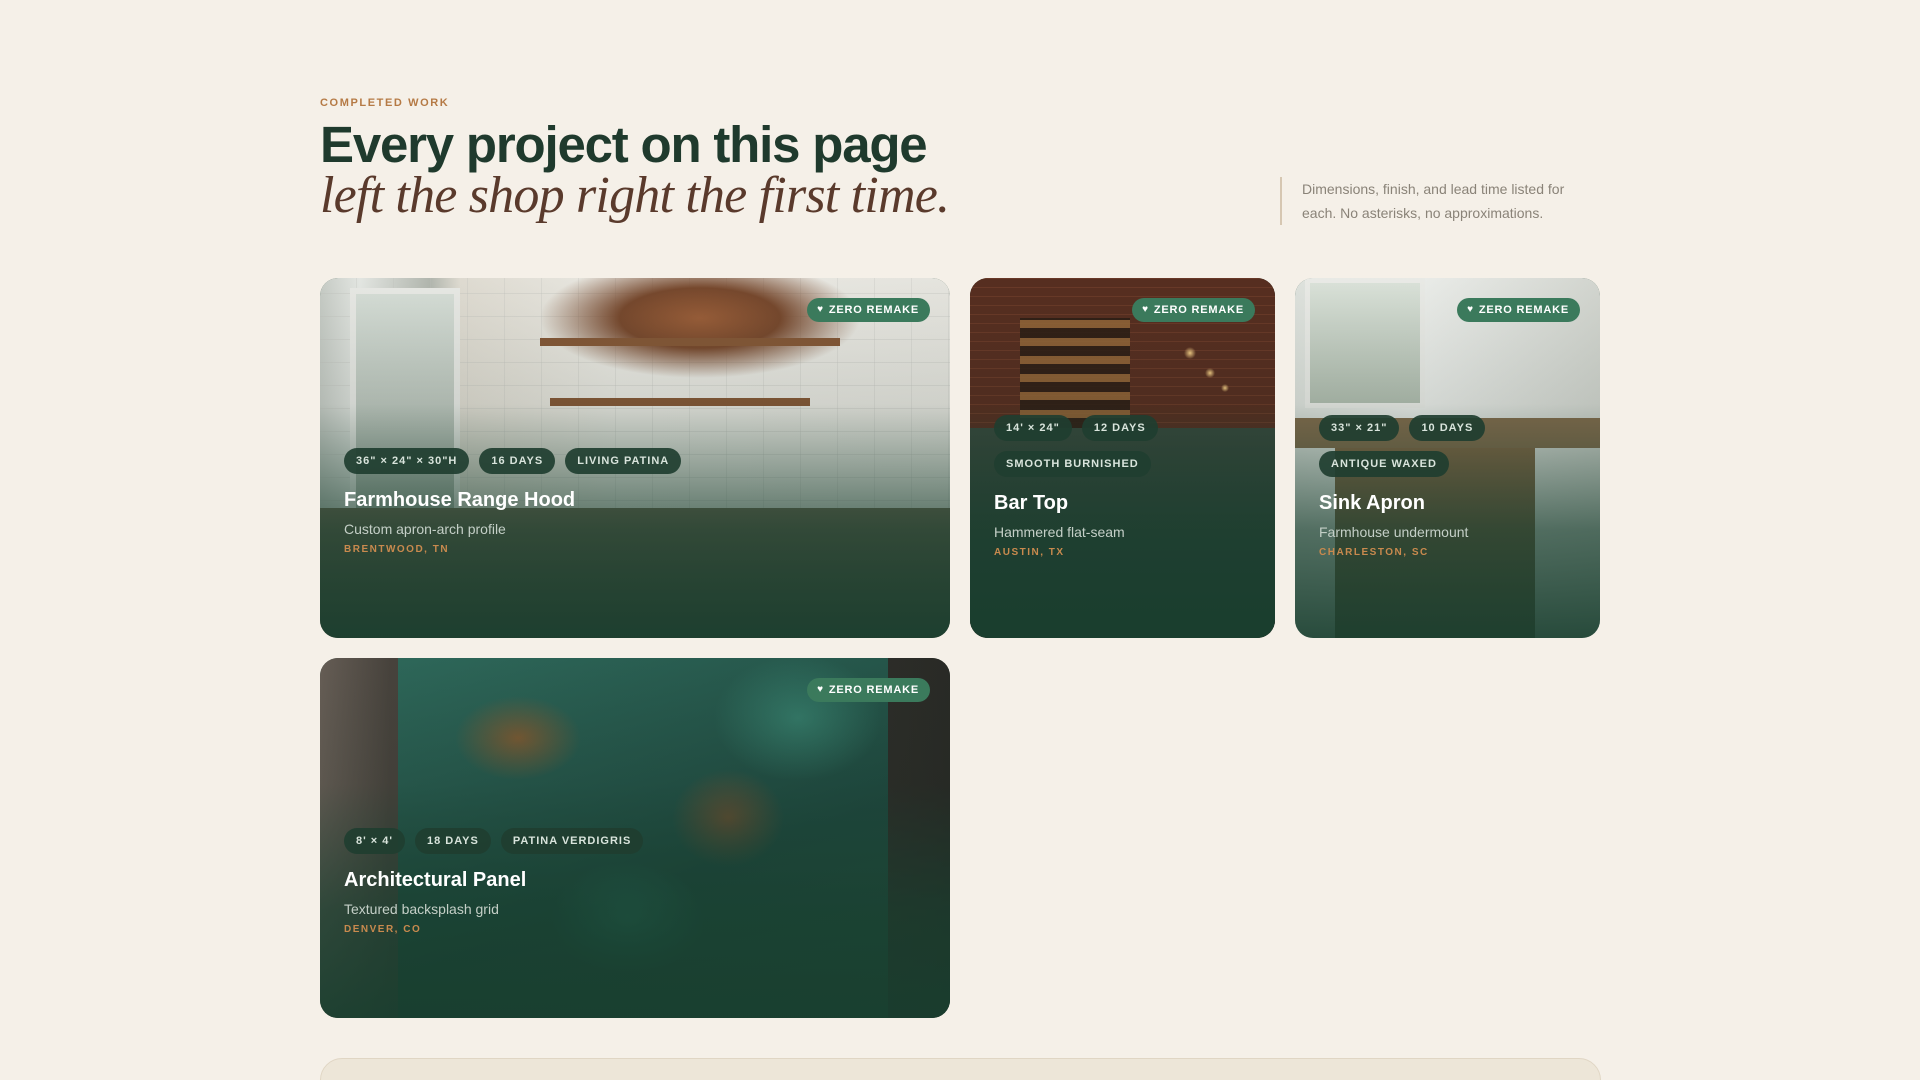 The width and height of the screenshot is (1920, 1080). I want to click on project-location: AUSTIN, TX, so click(1029, 552).